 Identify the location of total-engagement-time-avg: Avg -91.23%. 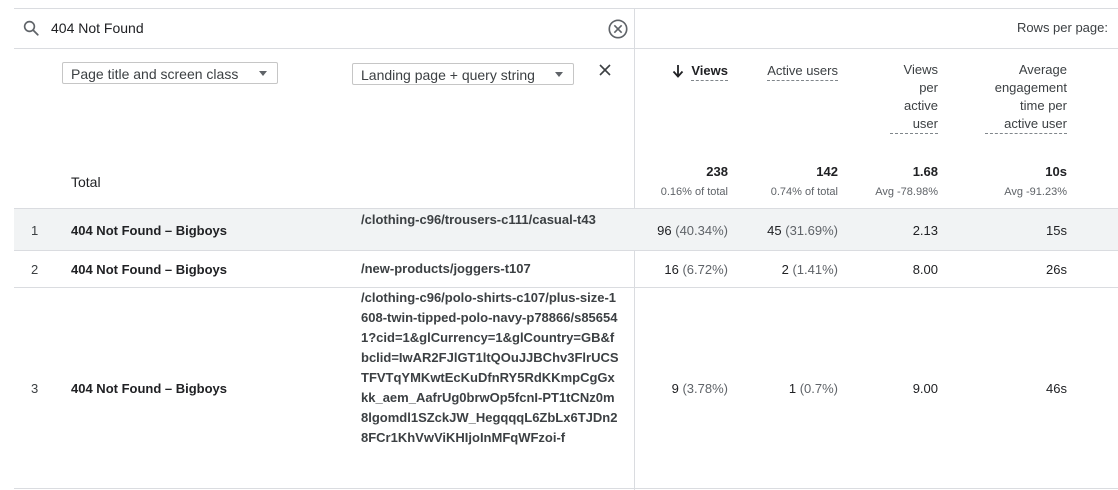
(1035, 192).